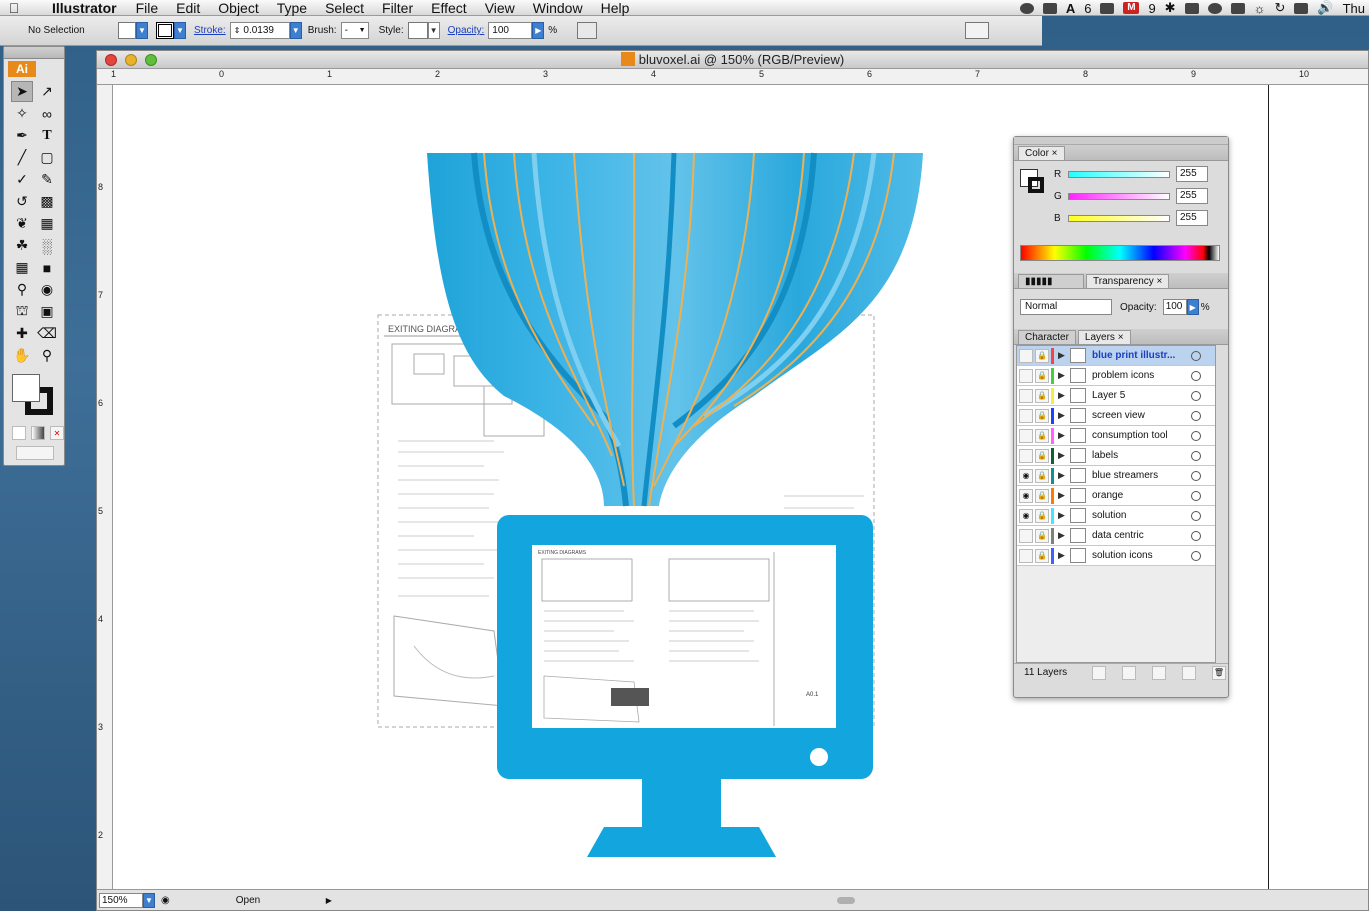 The width and height of the screenshot is (1369, 911). What do you see at coordinates (500, 8) in the screenshot?
I see `menu-view: View` at bounding box center [500, 8].